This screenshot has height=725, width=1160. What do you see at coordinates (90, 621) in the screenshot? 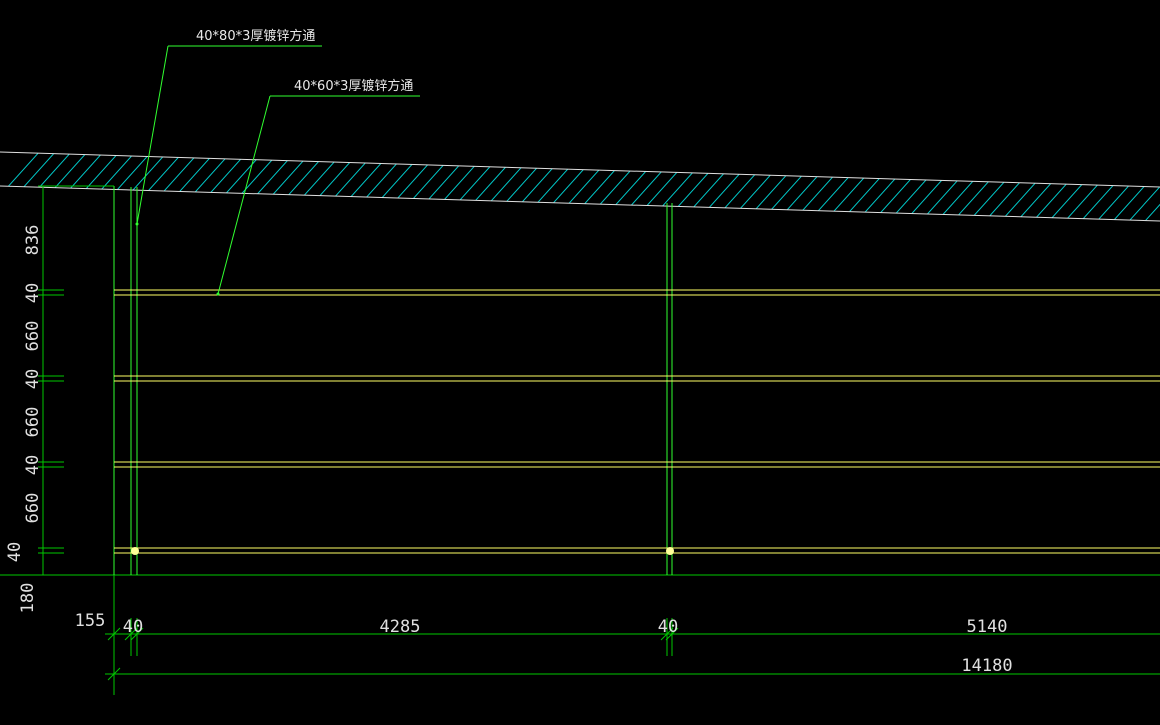
I see `hdim-offset: 155` at bounding box center [90, 621].